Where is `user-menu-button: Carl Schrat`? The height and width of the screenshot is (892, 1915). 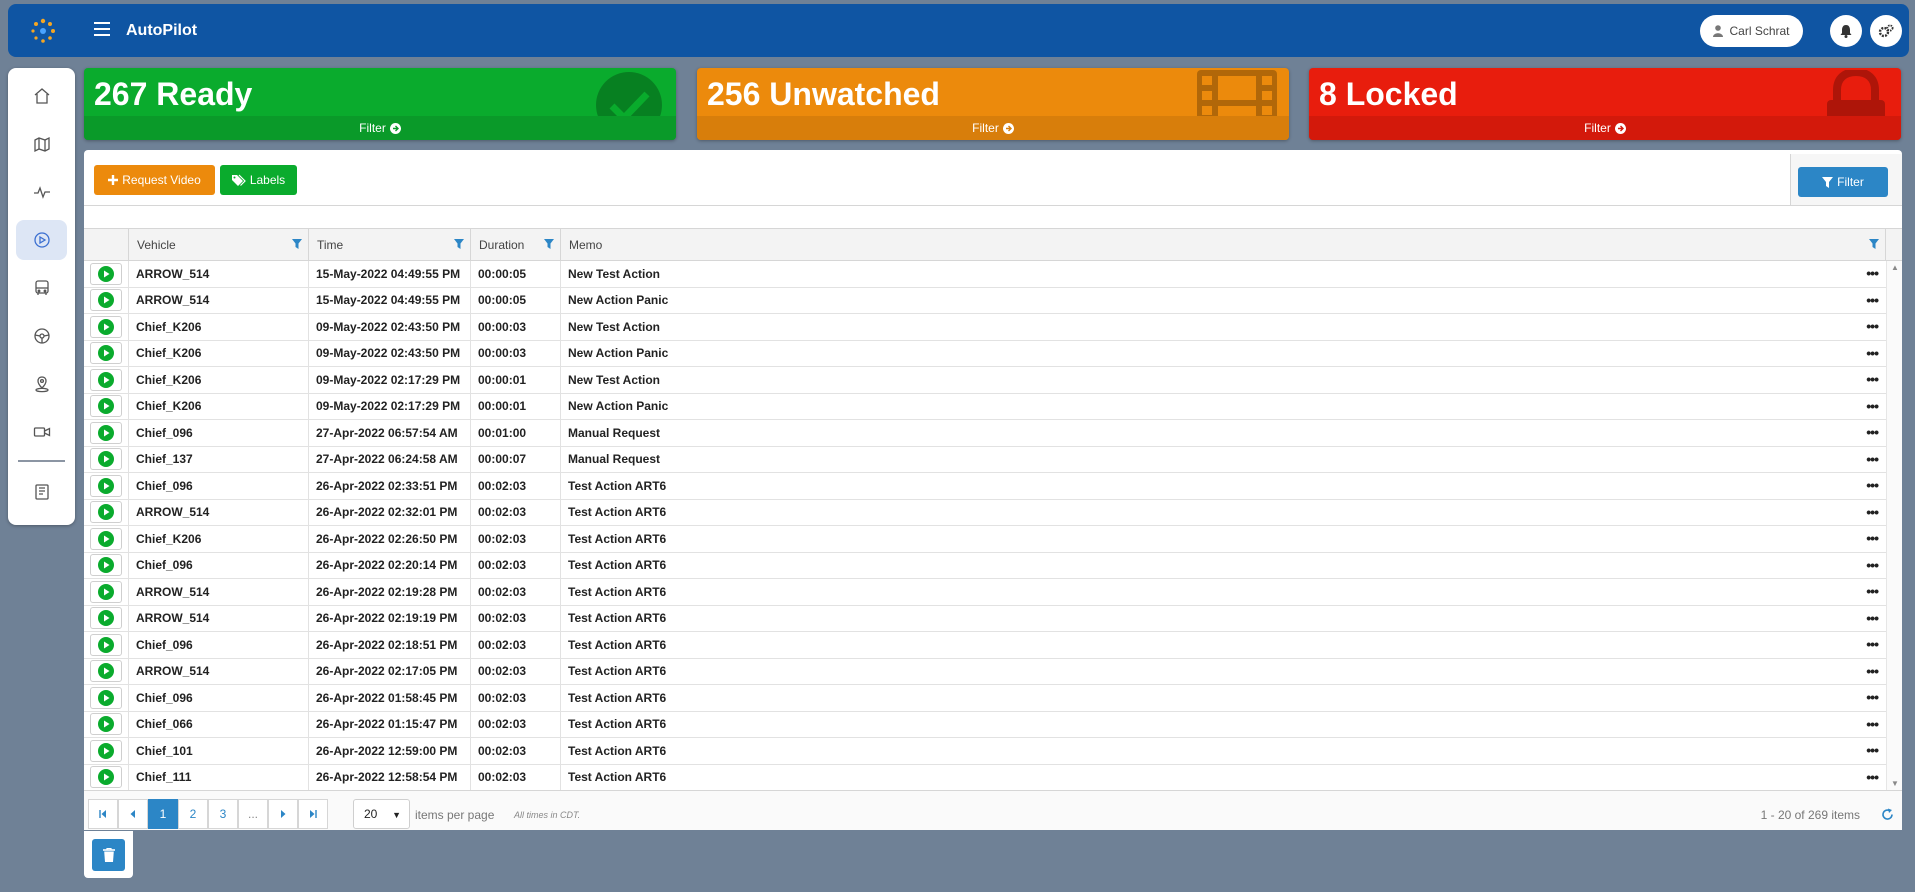
user-menu-button: Carl Schrat is located at coordinates (1751, 31).